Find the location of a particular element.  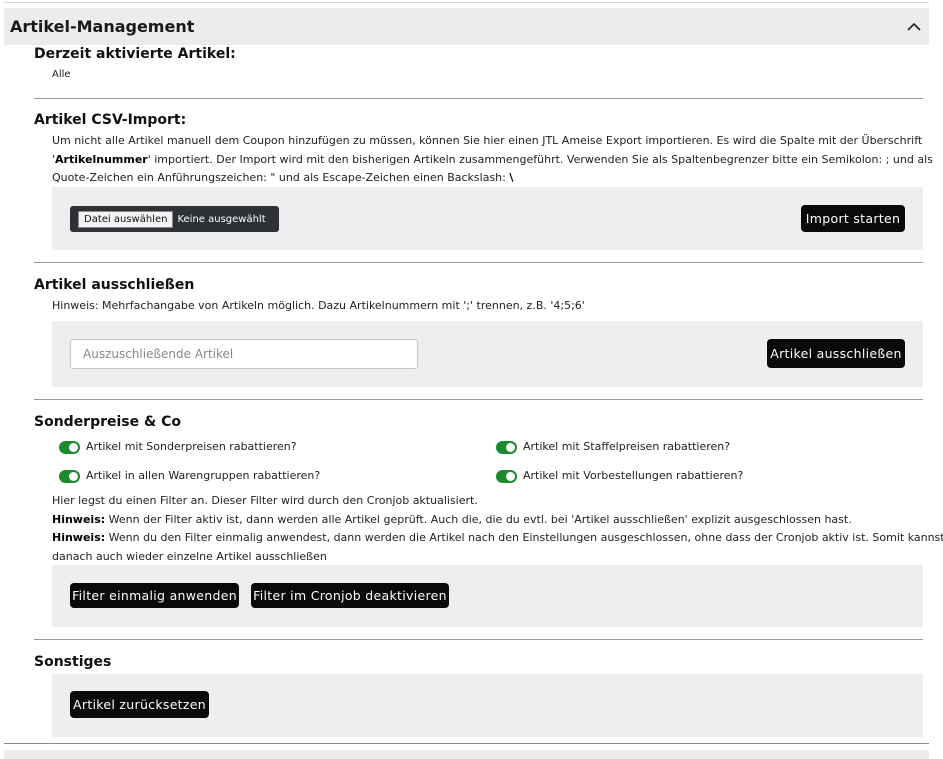

toggle-tier-prices-label: Artikel mit Staffelpreisen rabattieren? is located at coordinates (627, 446).